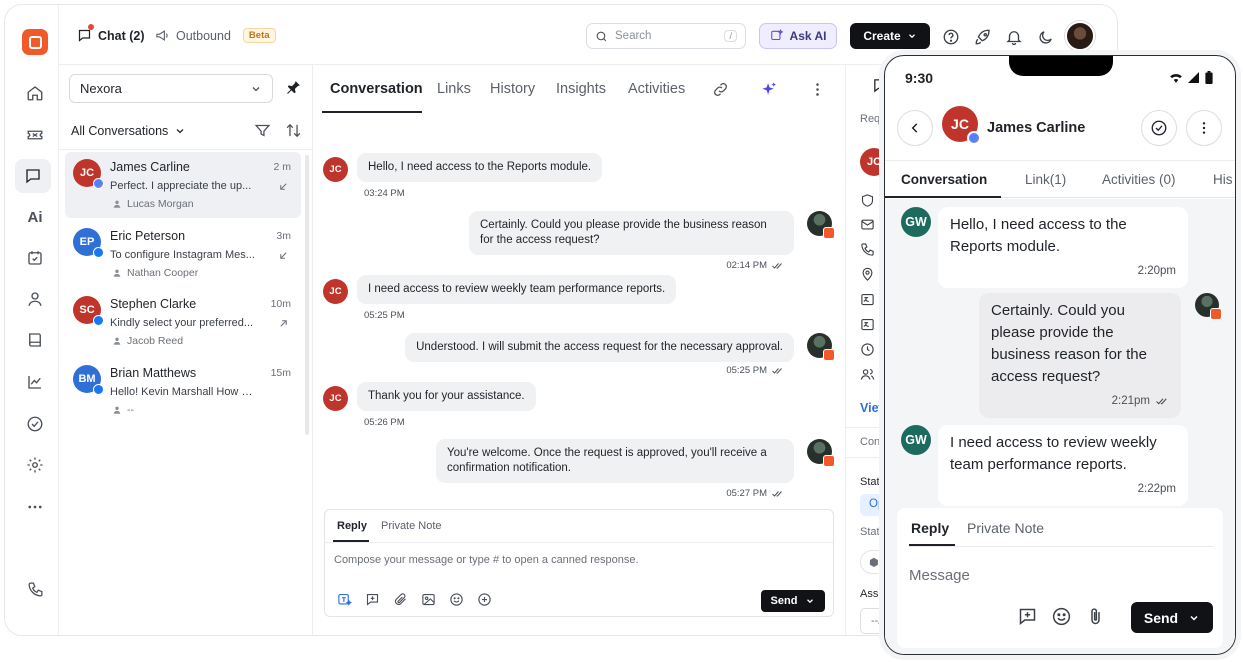 This screenshot has height=662, width=1243. I want to click on home-icon, so click(35, 93).